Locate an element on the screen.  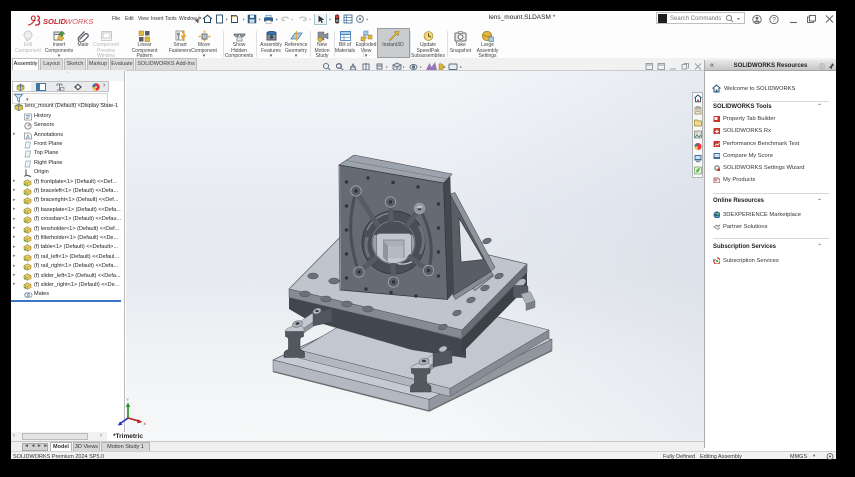
svg-text: WORKS is located at coordinates (79, 21).